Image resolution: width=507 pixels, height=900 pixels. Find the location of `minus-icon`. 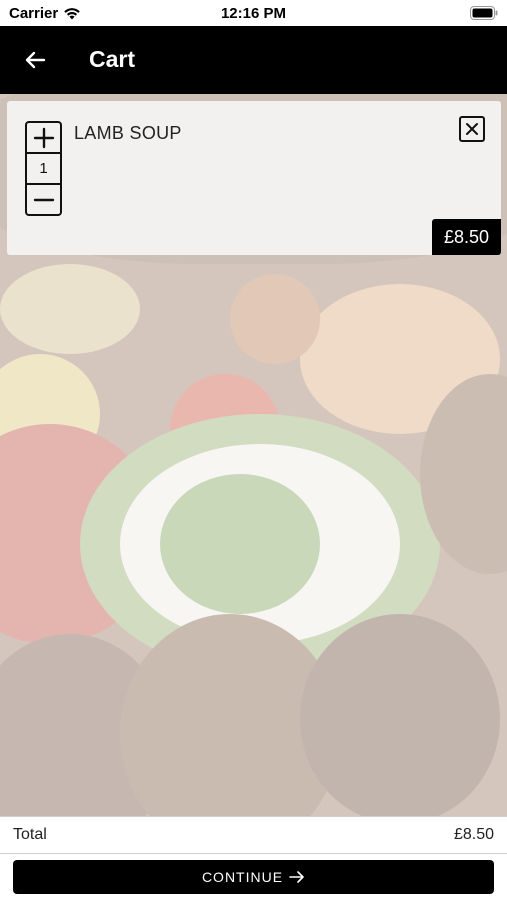

minus-icon is located at coordinates (43, 199).